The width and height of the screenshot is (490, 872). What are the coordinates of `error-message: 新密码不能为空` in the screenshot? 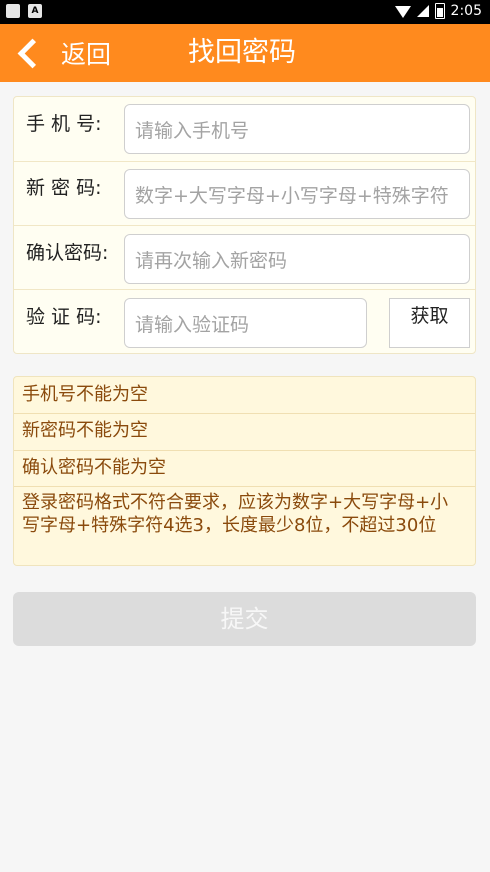 It's located at (85, 430).